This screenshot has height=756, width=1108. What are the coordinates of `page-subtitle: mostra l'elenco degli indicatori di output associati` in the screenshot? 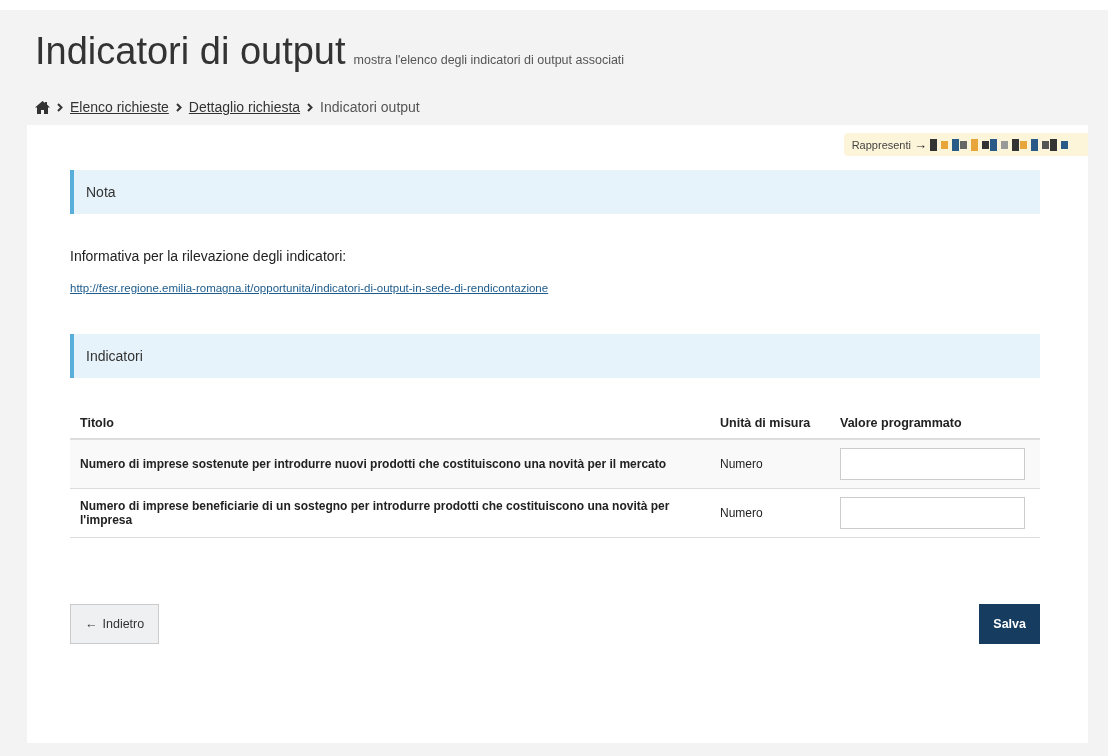 It's located at (489, 60).